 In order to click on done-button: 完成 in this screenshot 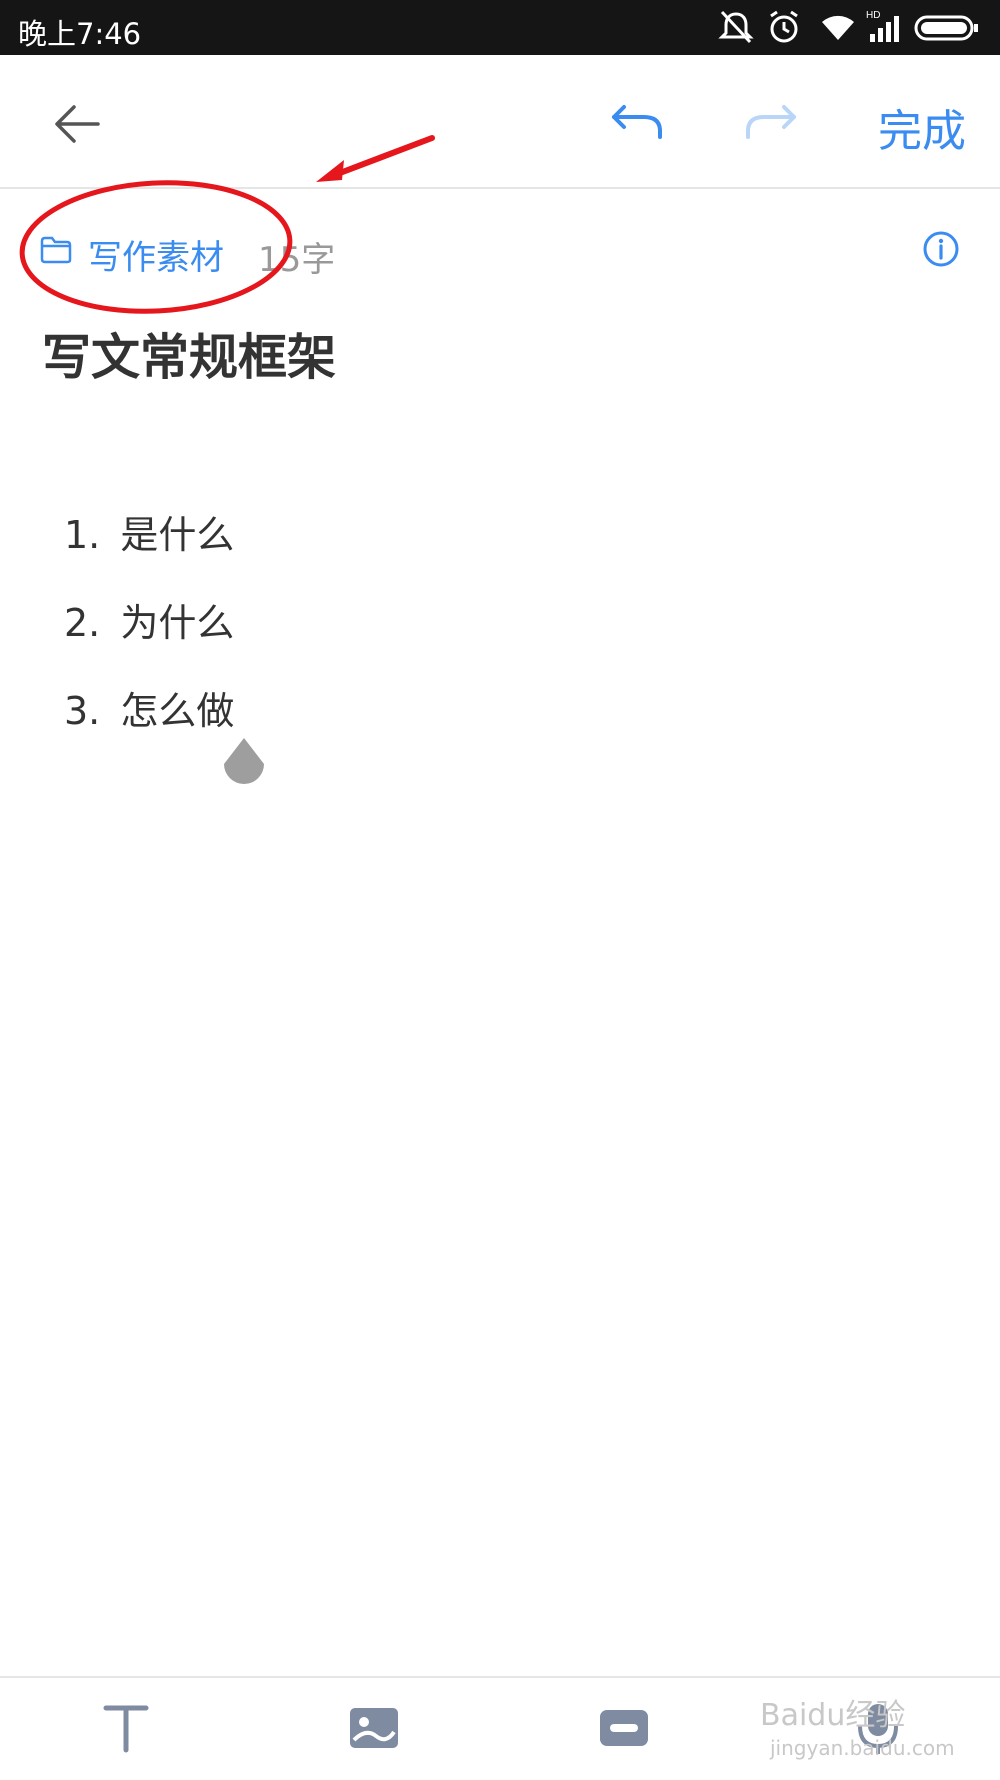, I will do `click(922, 127)`.